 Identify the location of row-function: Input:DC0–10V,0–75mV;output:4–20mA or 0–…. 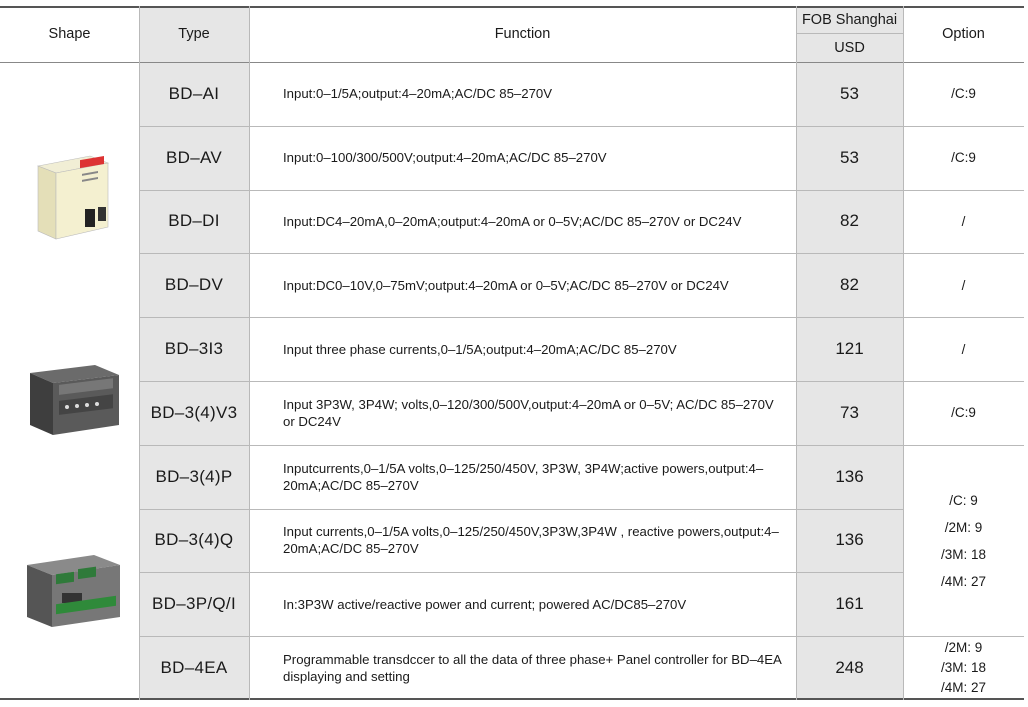
(506, 285).